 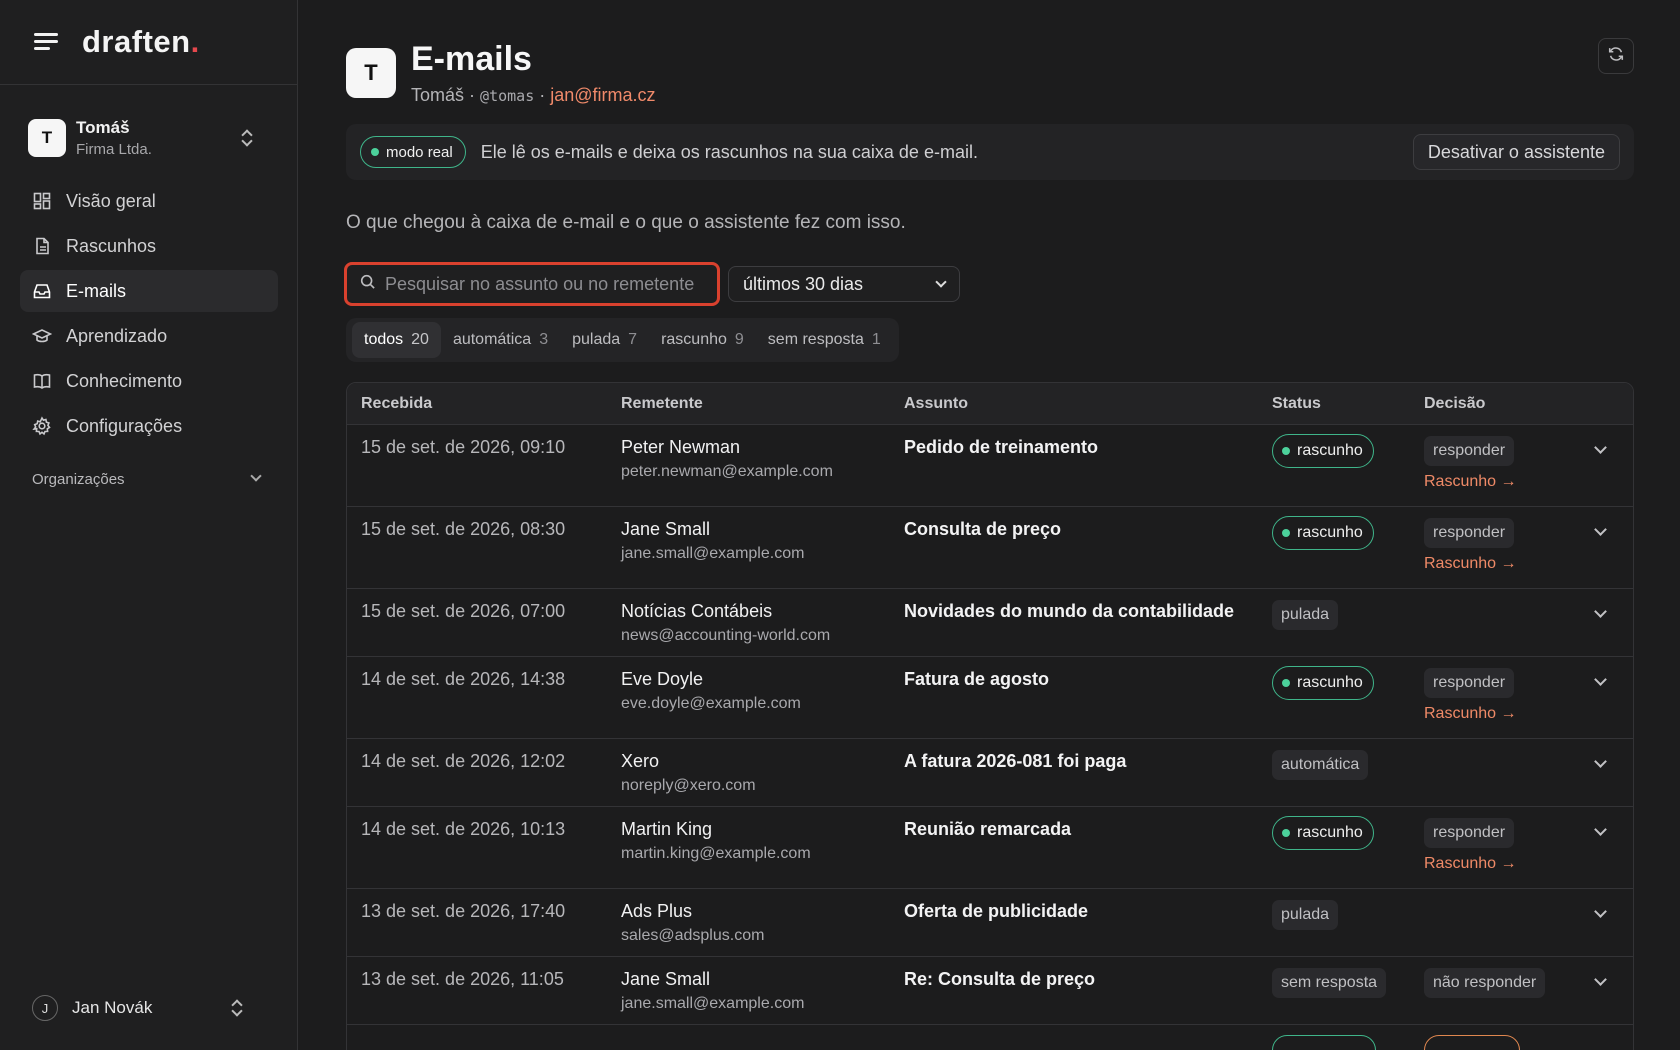 What do you see at coordinates (1329, 983) in the screenshot?
I see `status-badge: sem resposta` at bounding box center [1329, 983].